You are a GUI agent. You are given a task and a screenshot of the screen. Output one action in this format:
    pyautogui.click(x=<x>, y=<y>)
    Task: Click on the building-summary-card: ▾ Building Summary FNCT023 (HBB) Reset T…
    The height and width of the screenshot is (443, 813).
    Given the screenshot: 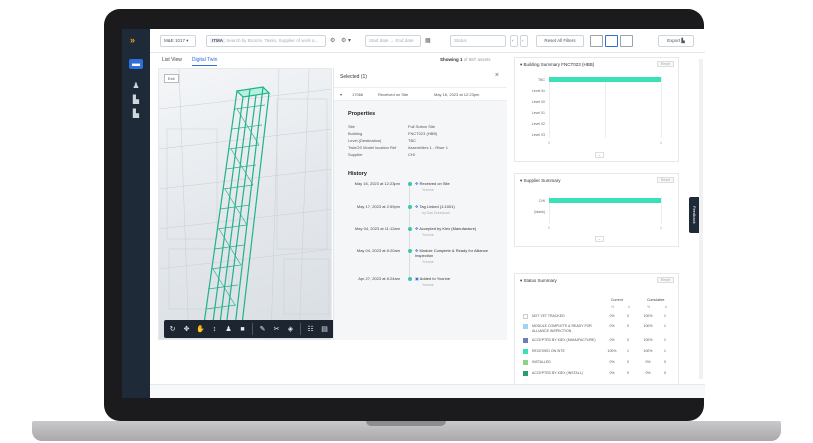 What is the action you would take?
    pyautogui.click(x=596, y=109)
    